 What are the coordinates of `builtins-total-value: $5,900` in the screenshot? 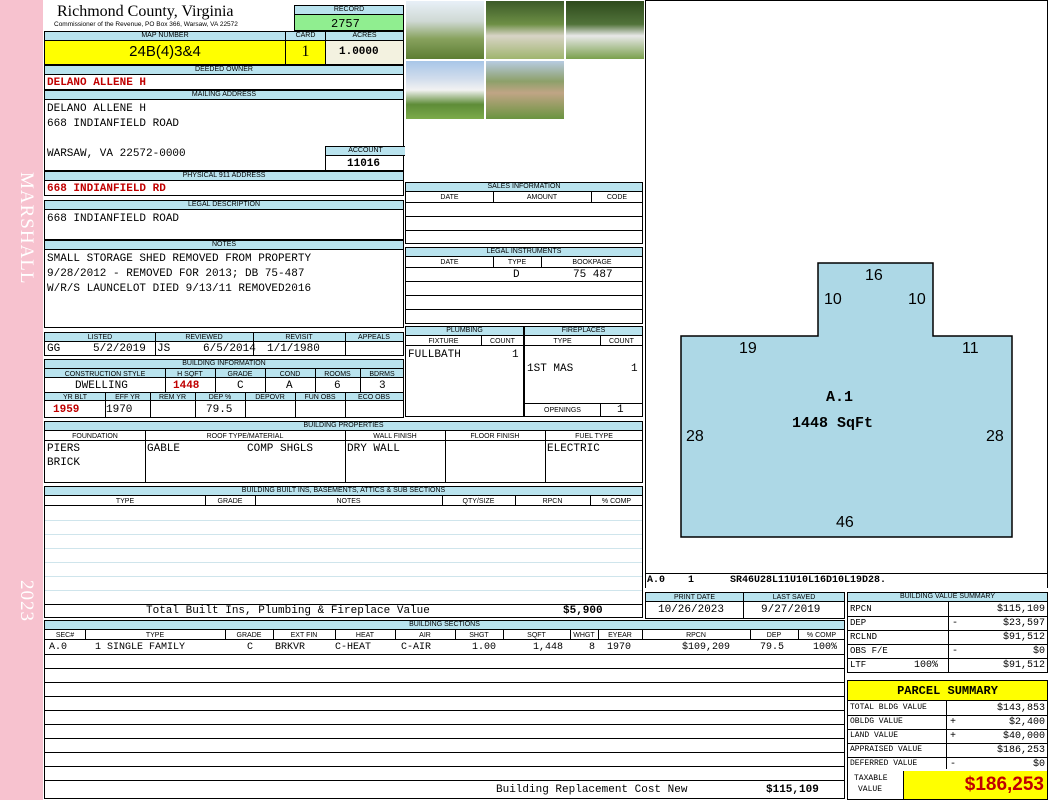 It's located at (583, 611).